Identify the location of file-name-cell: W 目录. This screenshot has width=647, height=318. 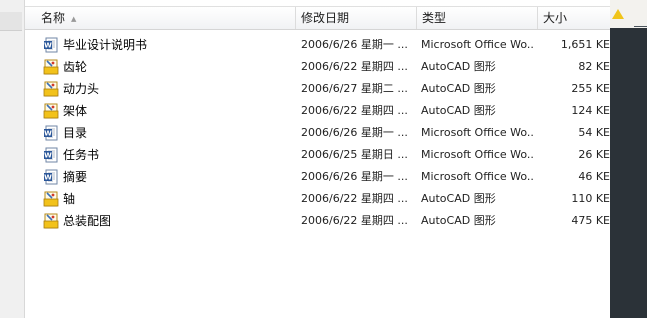
(168, 133).